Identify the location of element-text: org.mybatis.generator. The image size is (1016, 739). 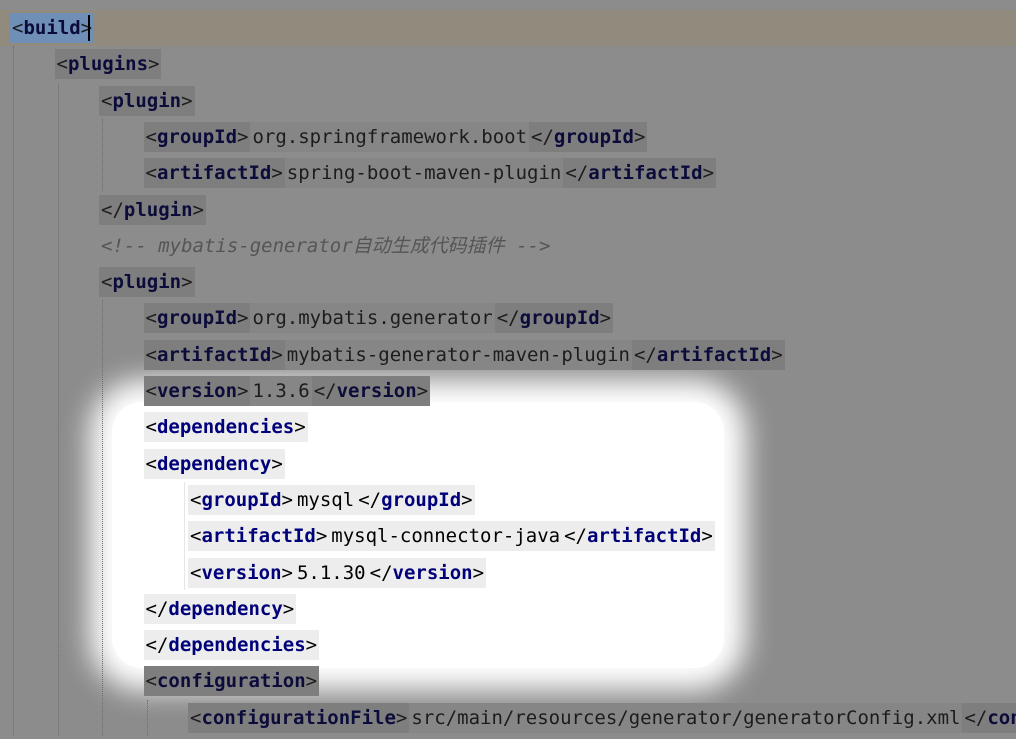
(372, 318).